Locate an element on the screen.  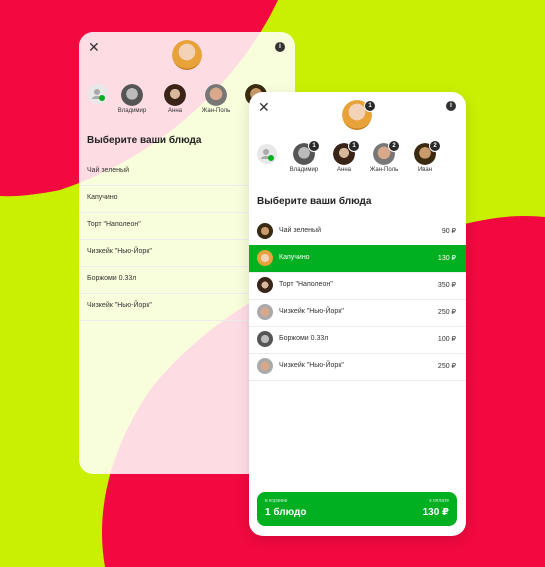
total-amount: 130 ₽ is located at coordinates (435, 512).